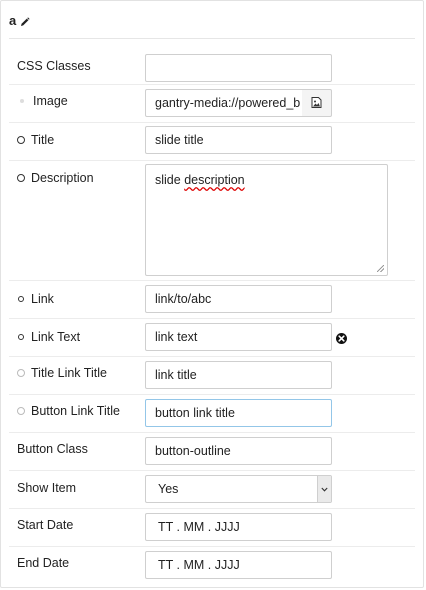 The width and height of the screenshot is (426, 590). I want to click on link-label: Link, so click(35, 299).